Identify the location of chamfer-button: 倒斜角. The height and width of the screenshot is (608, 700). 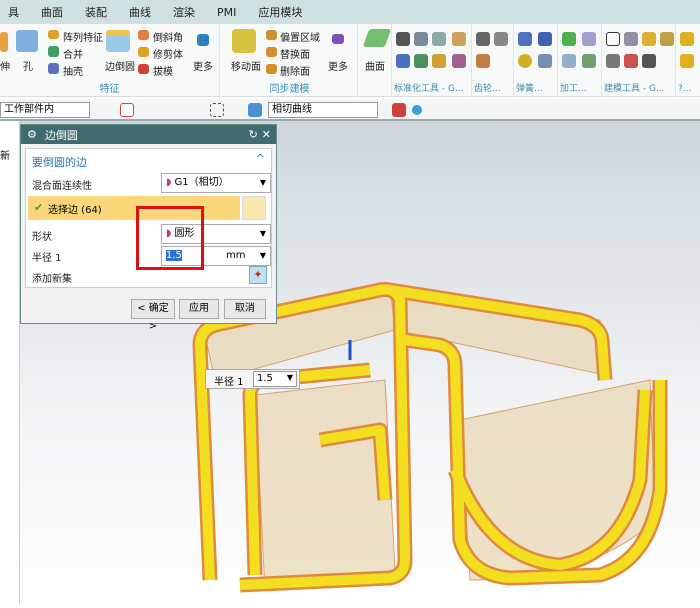
(168, 36).